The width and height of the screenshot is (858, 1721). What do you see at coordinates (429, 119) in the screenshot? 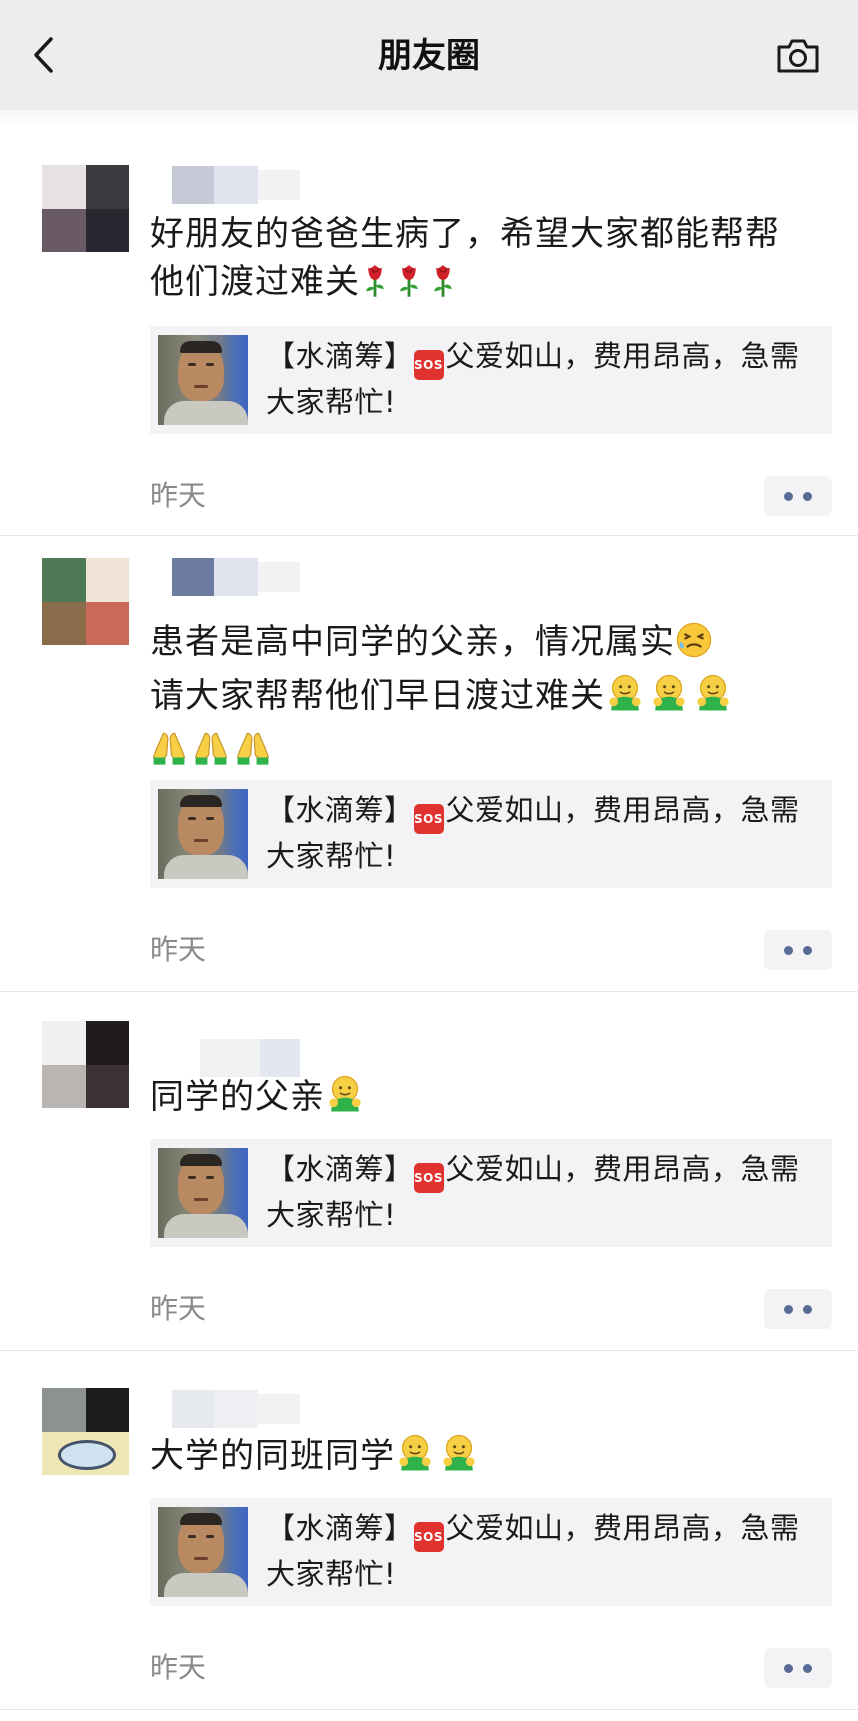
I see `header-shadow` at bounding box center [429, 119].